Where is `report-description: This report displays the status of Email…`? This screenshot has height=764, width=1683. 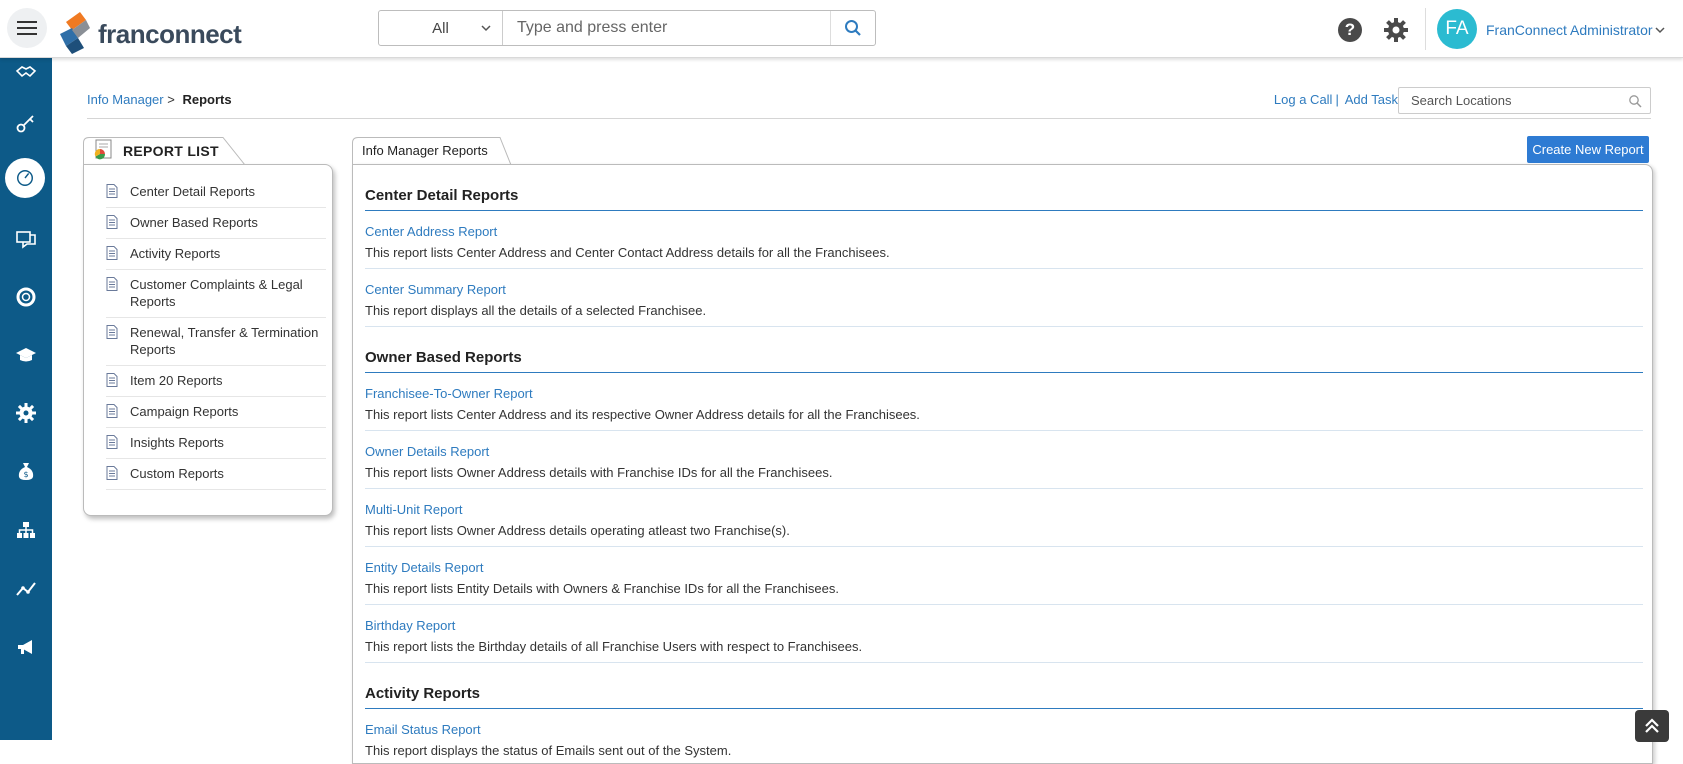 report-description: This report displays the status of Email… is located at coordinates (548, 750).